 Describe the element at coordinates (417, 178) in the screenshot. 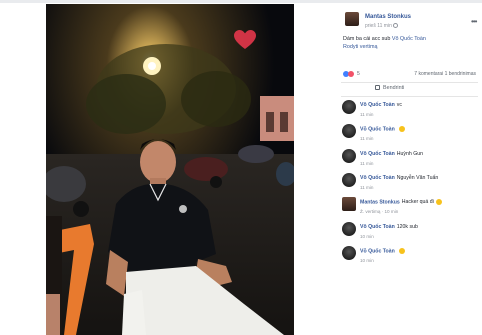

I see `comment-text: Nguyễn Văn Tuấn` at that location.